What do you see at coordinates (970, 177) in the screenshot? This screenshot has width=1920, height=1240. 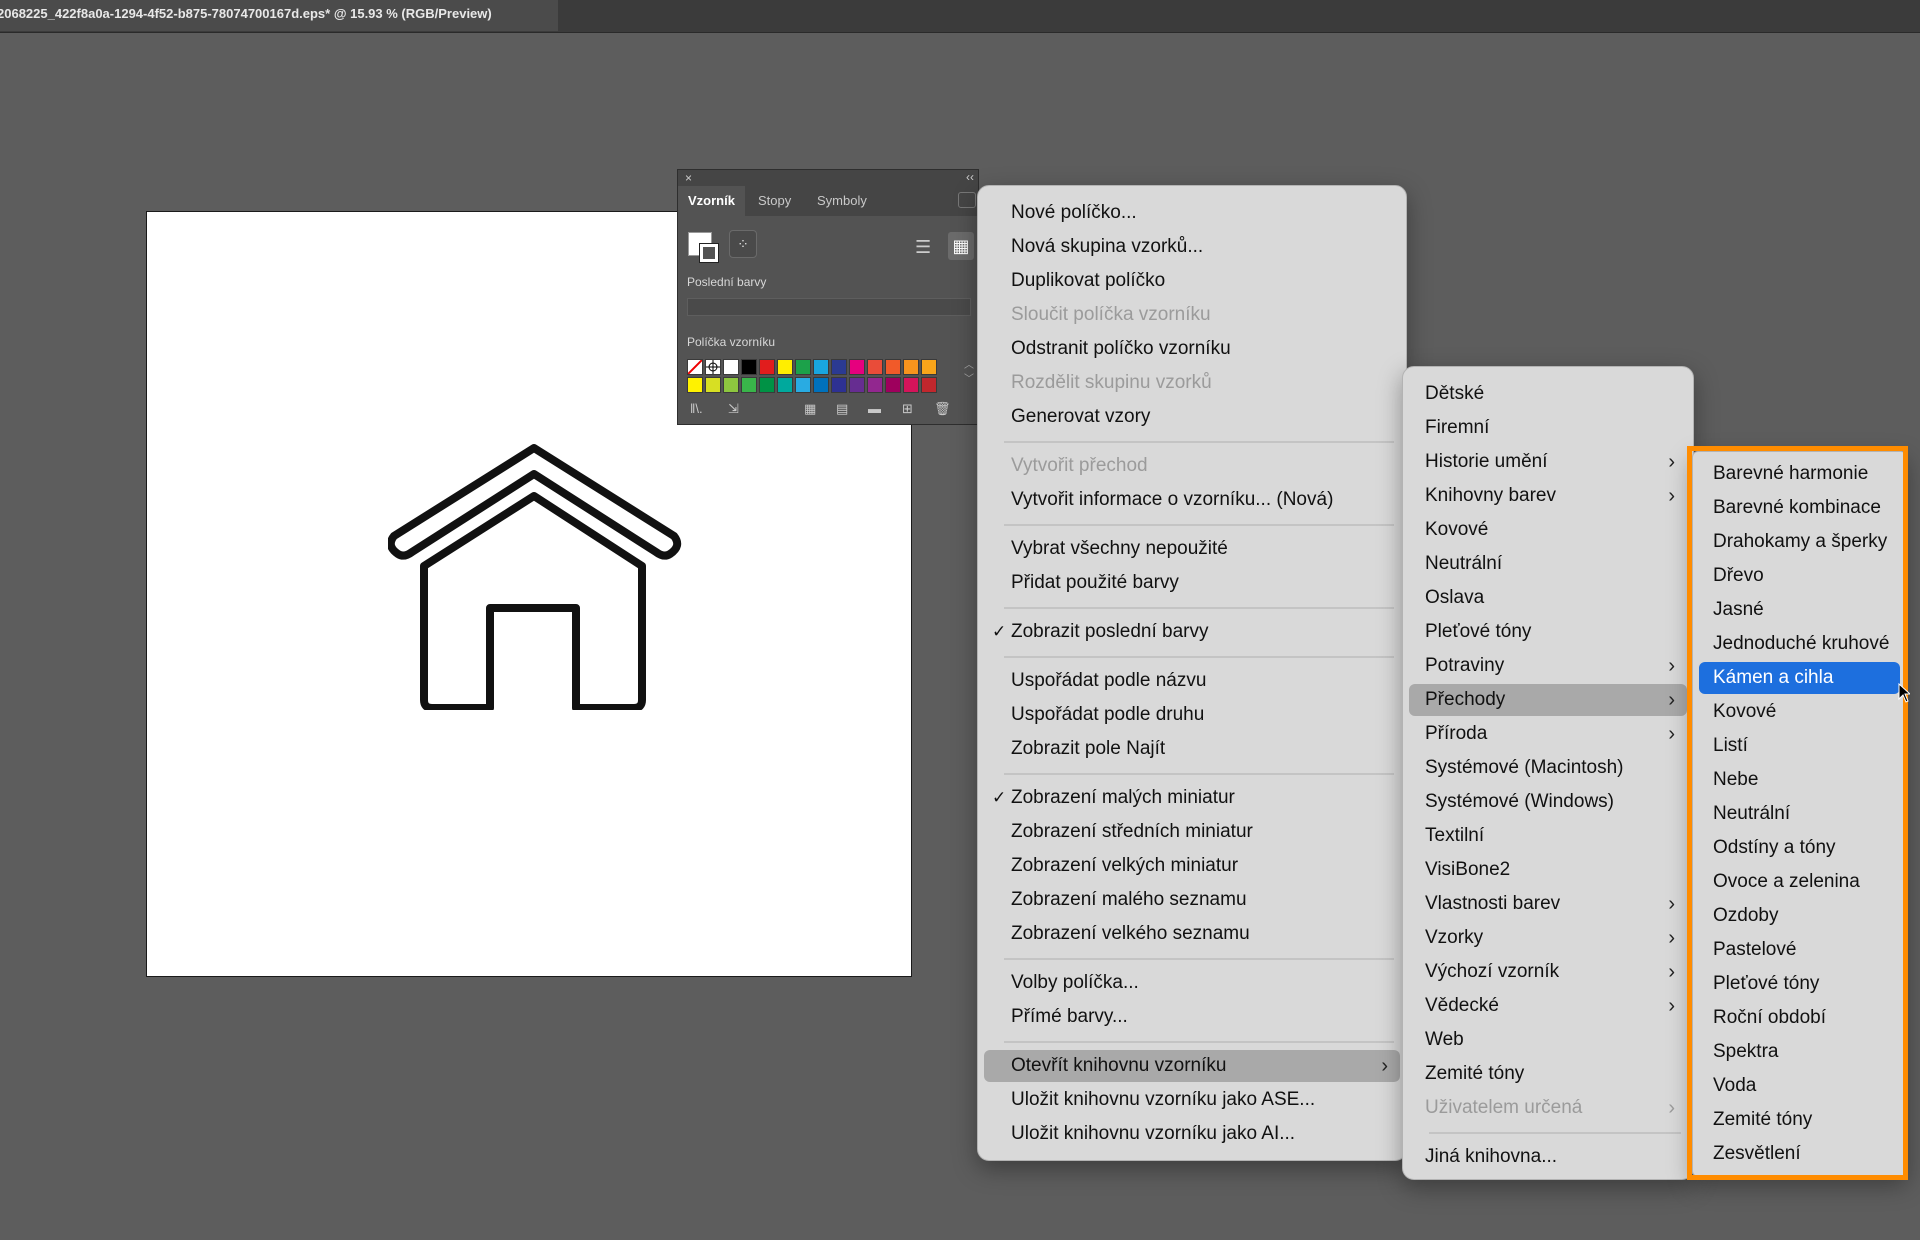 I see `collapse-icon: ‹‹` at bounding box center [970, 177].